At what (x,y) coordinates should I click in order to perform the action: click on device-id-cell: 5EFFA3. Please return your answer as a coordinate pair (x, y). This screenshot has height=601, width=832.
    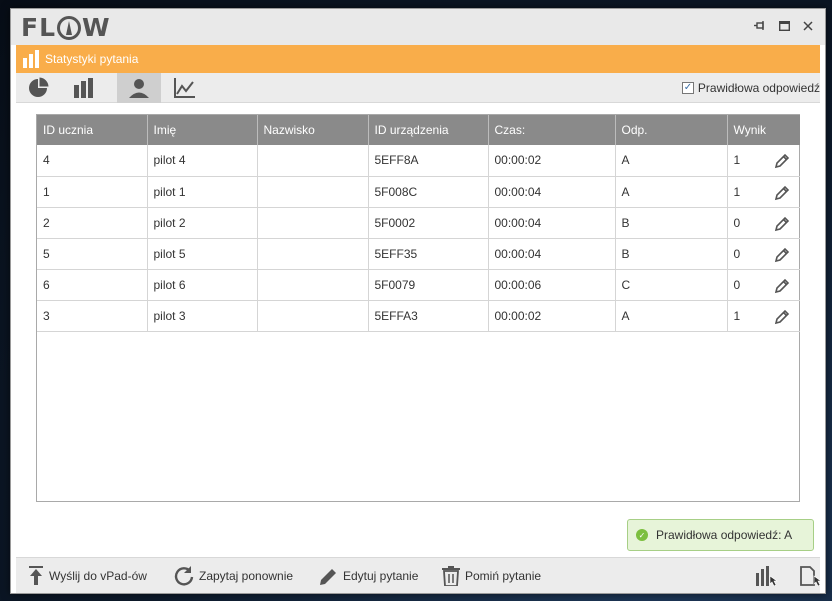
    Looking at the image, I should click on (428, 316).